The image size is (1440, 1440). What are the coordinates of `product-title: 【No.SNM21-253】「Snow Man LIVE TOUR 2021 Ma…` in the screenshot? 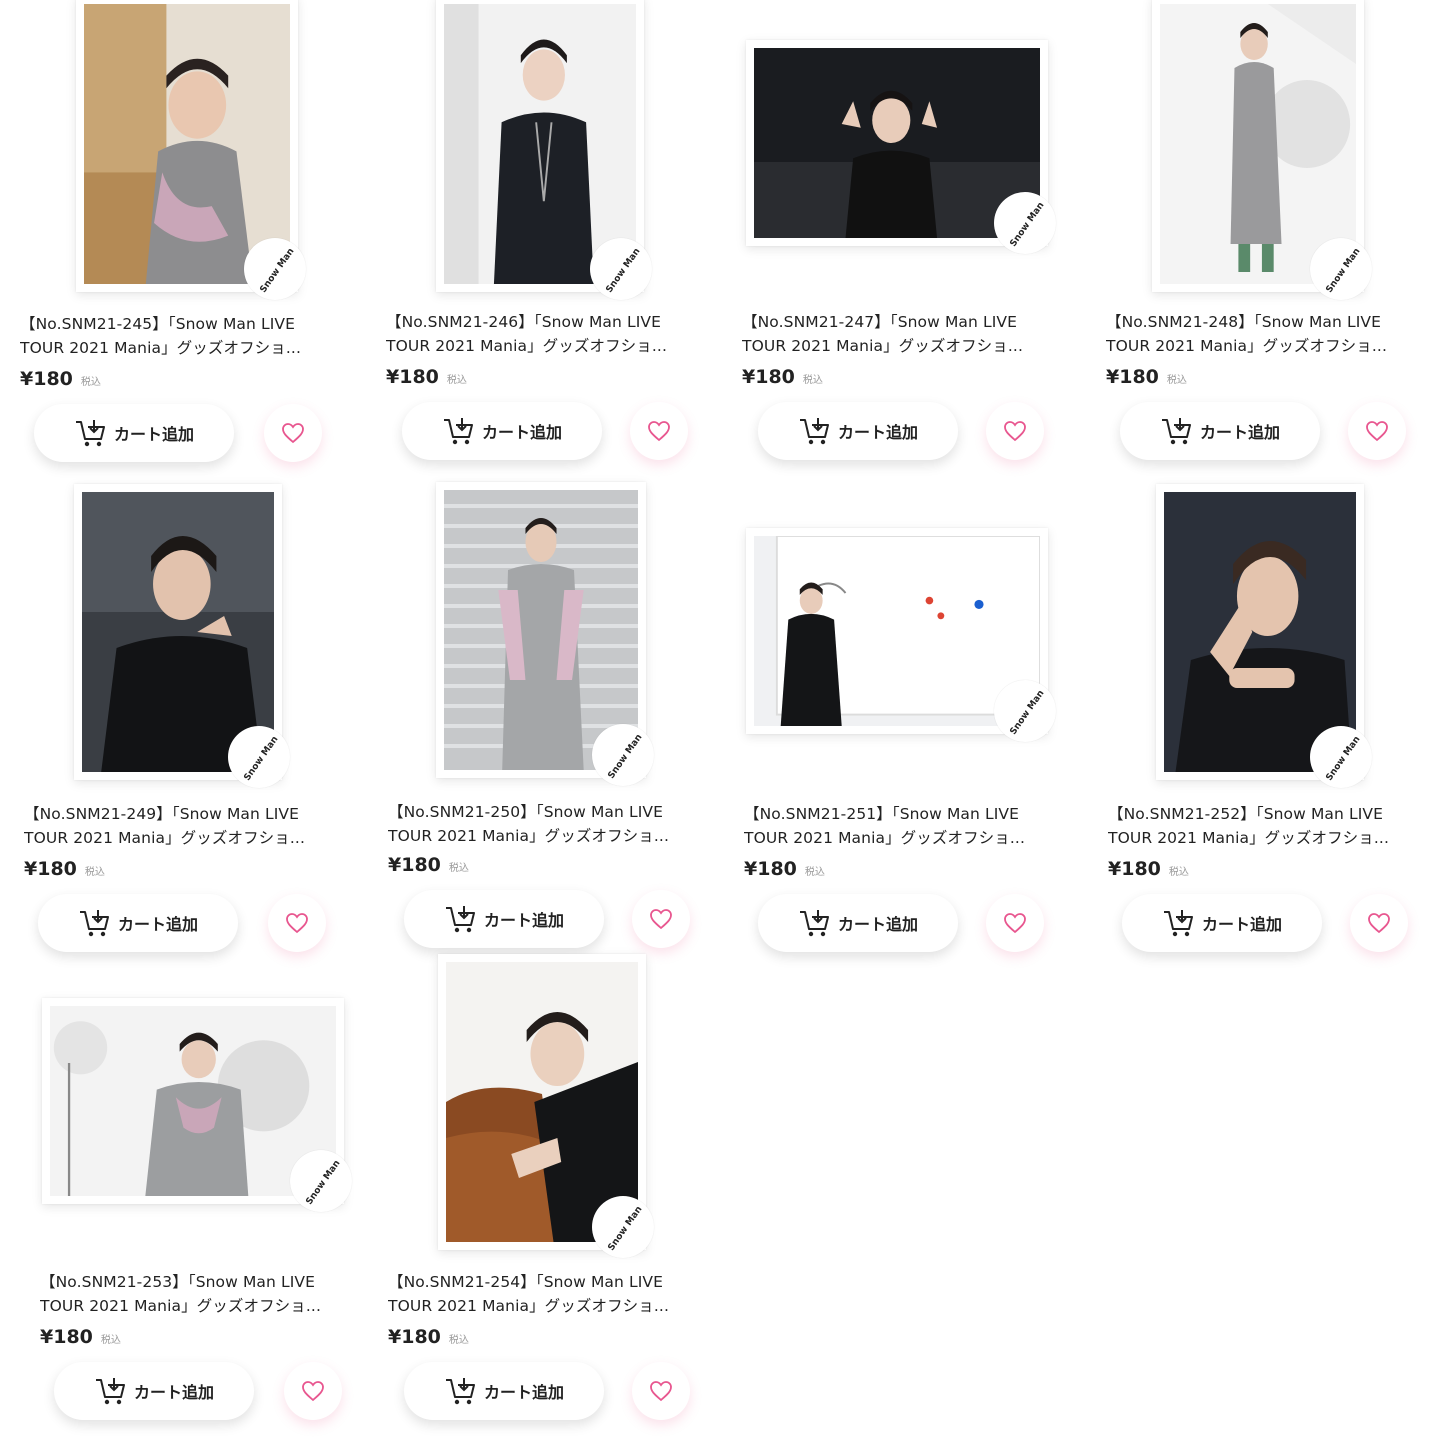 It's located at (200, 1294).